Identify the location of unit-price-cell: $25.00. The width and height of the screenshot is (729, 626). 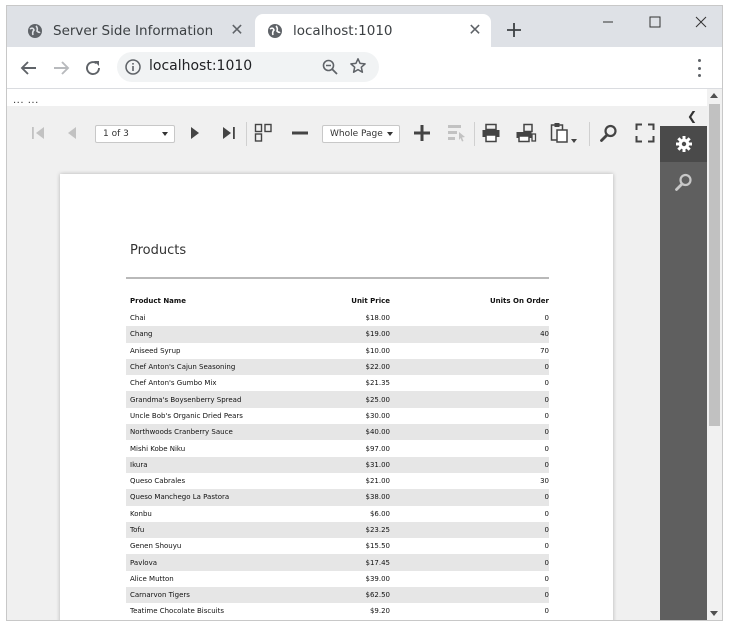
(378, 399).